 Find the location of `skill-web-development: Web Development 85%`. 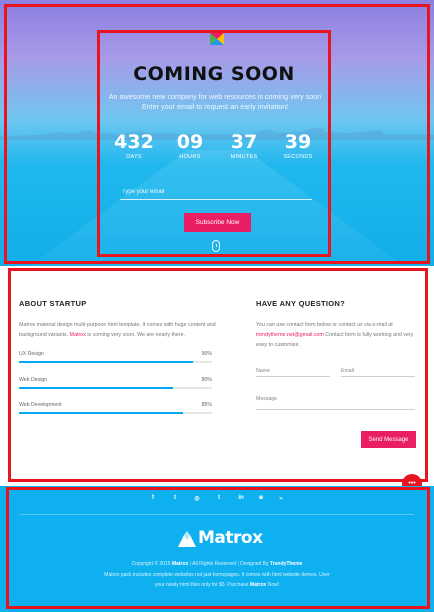

skill-web-development: Web Development 85% is located at coordinates (115, 408).